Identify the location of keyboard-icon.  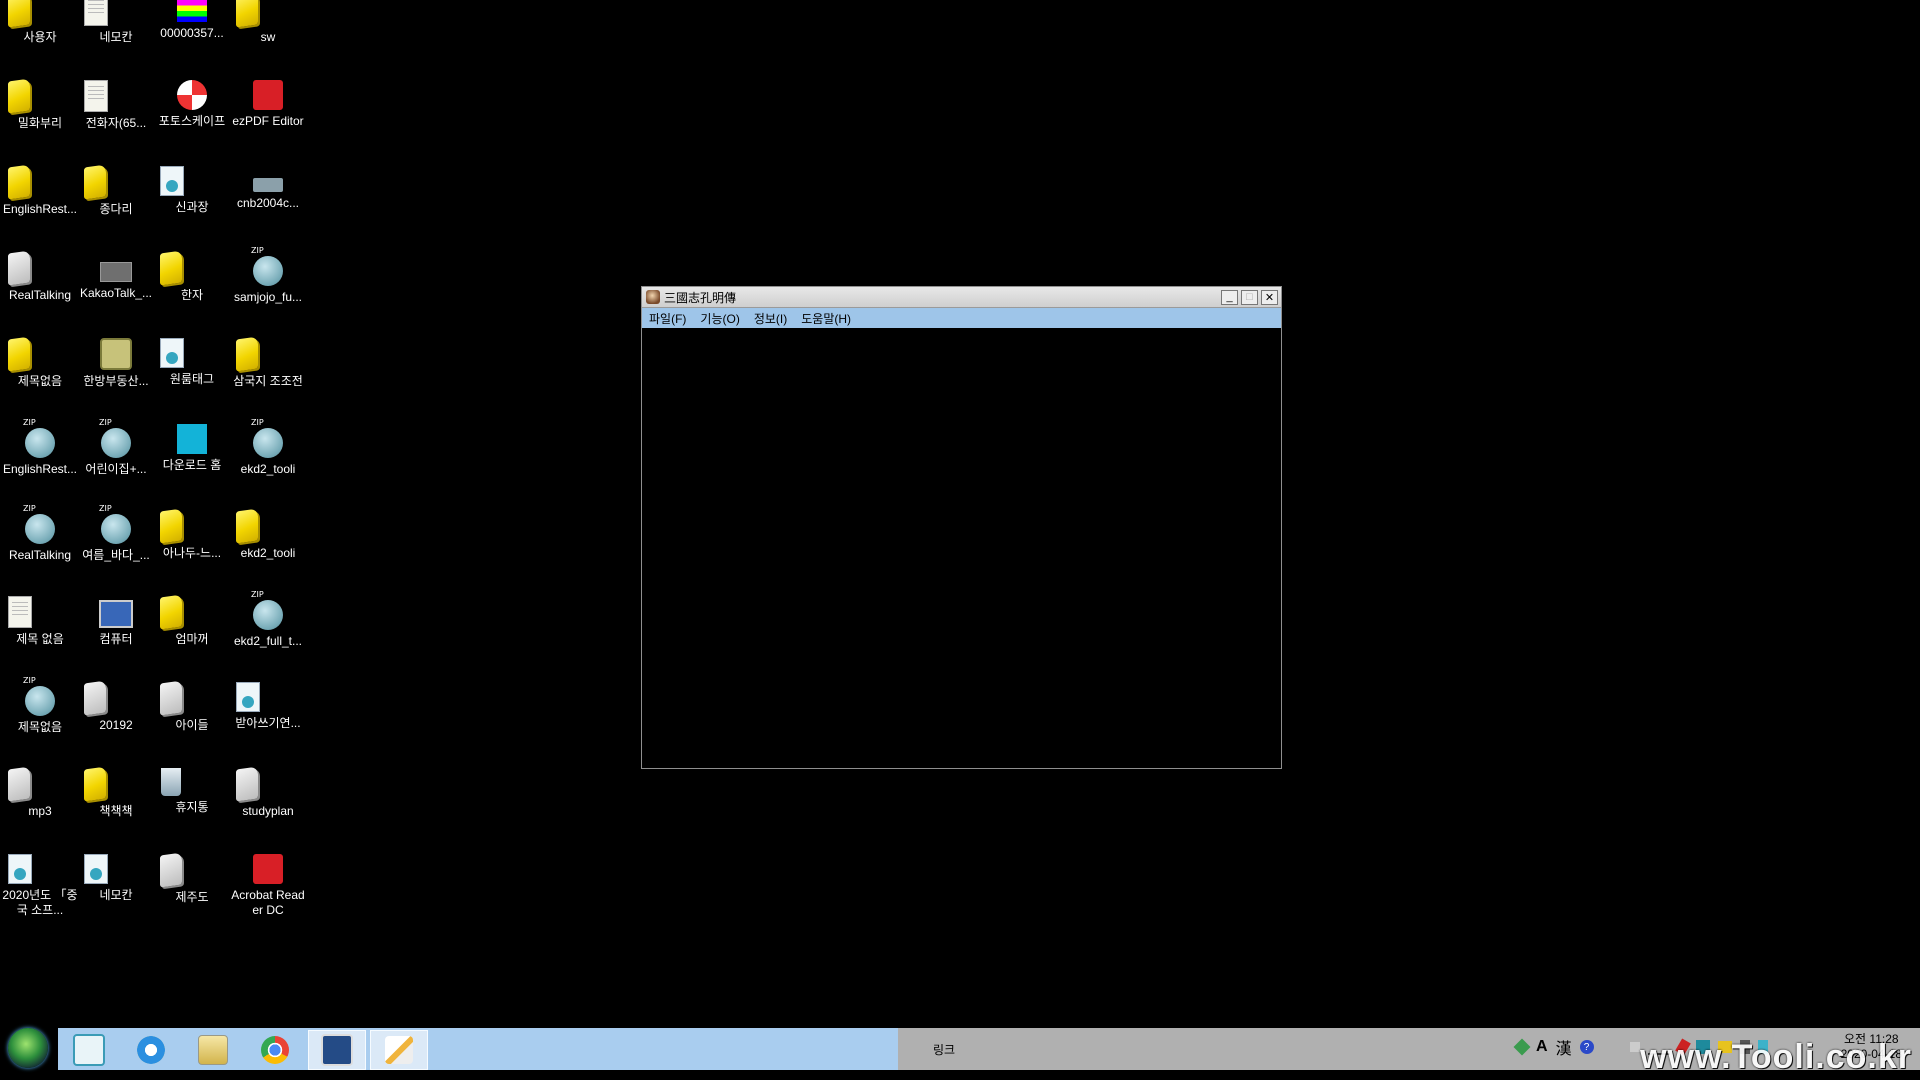
(1634, 1047).